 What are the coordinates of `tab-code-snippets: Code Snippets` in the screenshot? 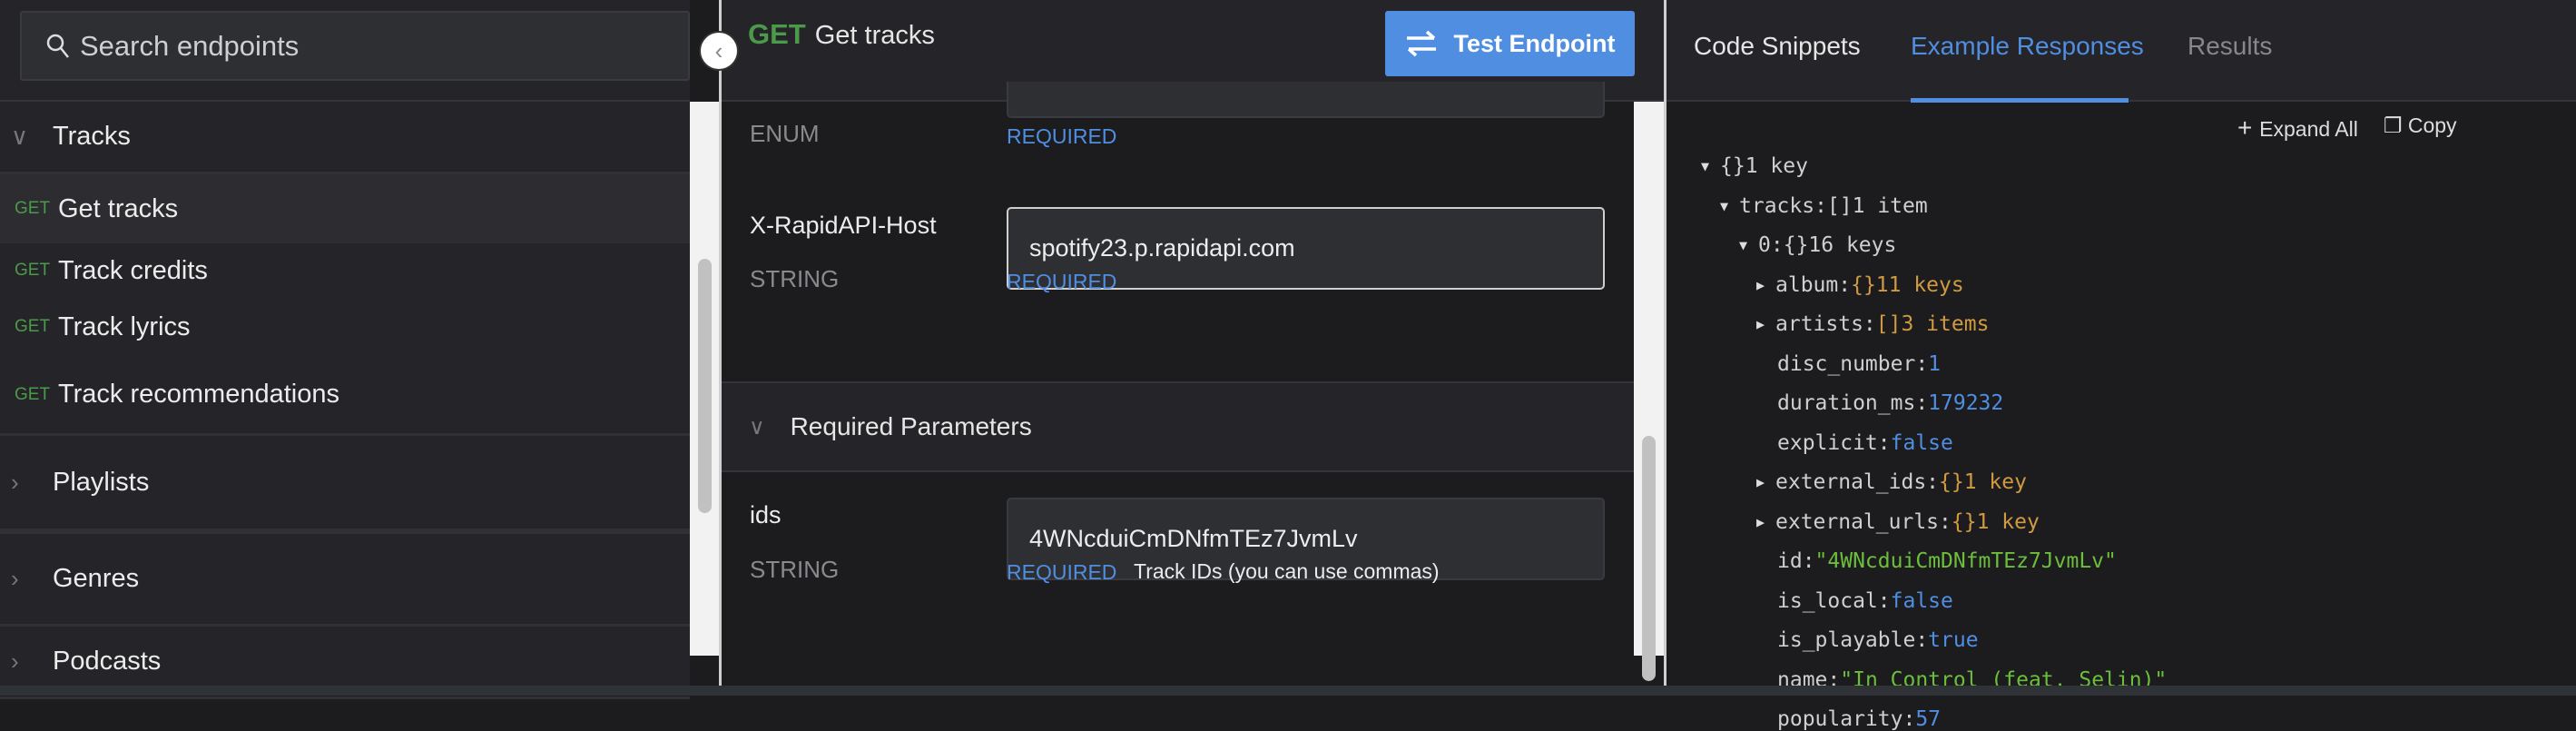 It's located at (1777, 46).